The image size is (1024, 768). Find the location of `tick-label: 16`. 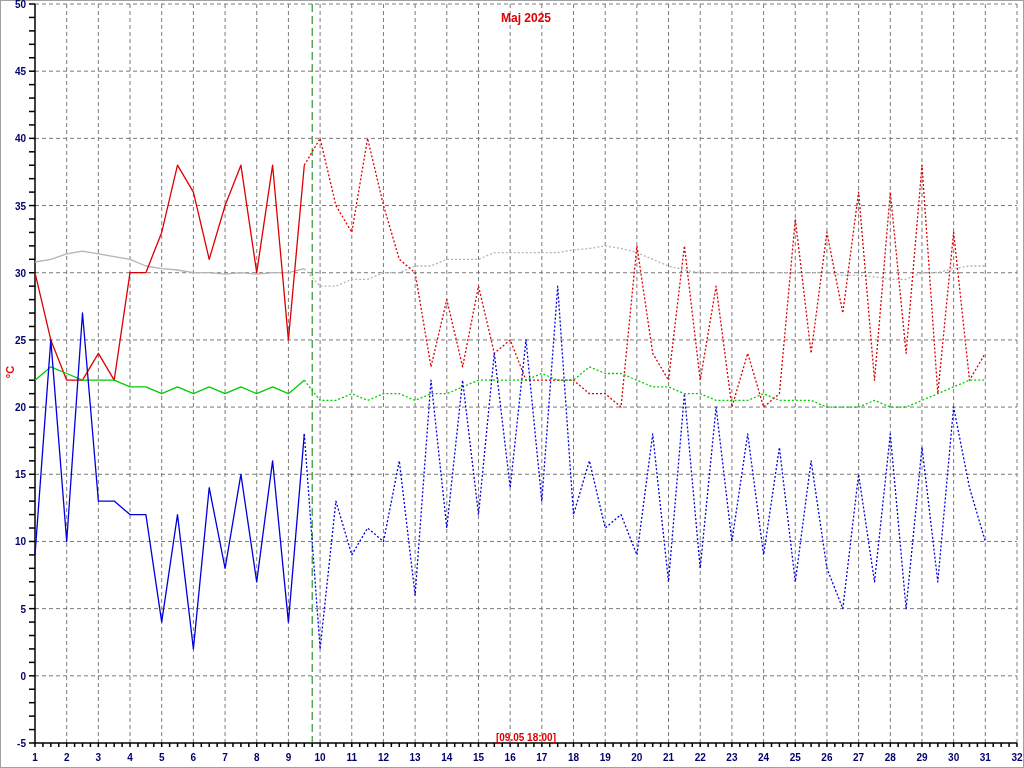

tick-label: 16 is located at coordinates (510, 757).